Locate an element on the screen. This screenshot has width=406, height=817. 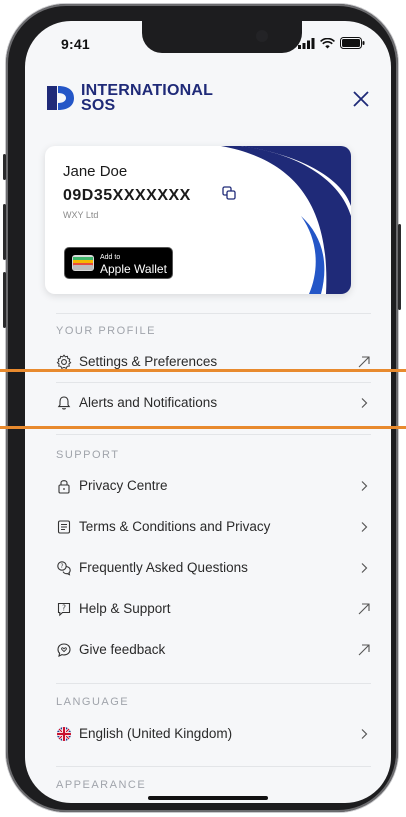
menu-label-settings: Settings & Preferences is located at coordinates (148, 361).